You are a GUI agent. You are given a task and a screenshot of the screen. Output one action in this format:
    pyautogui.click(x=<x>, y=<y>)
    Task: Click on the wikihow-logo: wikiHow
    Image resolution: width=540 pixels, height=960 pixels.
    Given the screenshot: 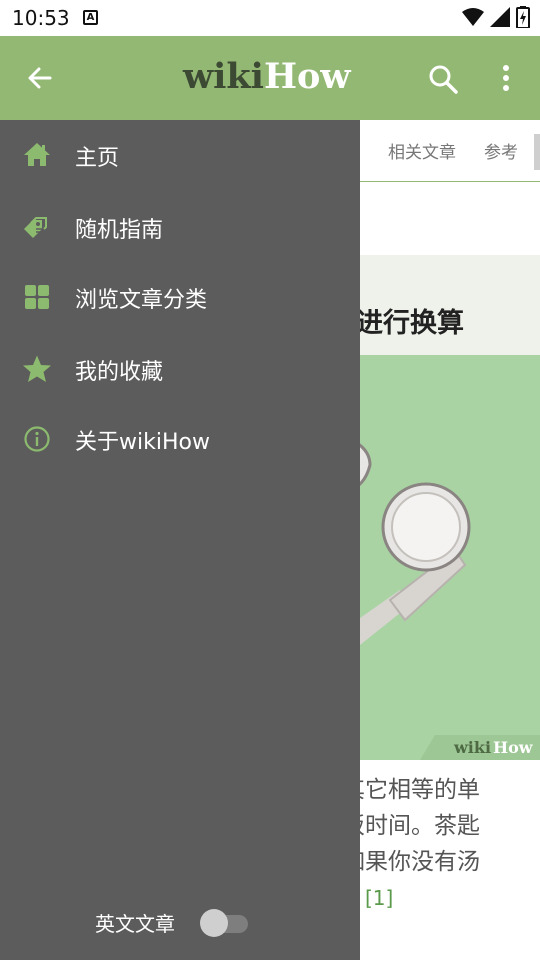 What is the action you would take?
    pyautogui.click(x=267, y=76)
    